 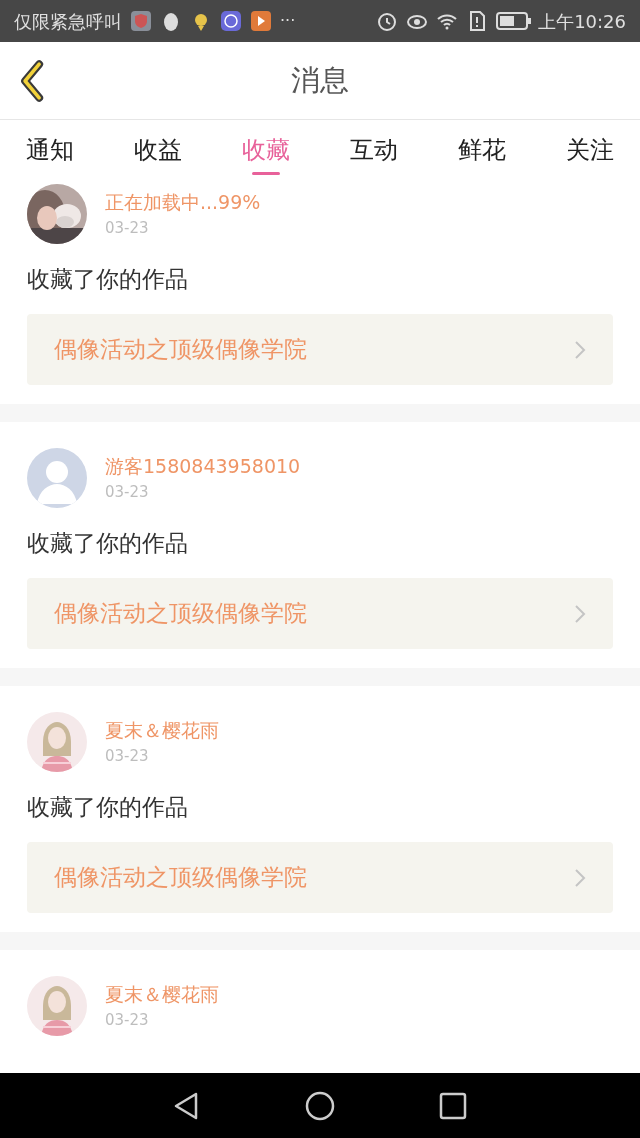 What do you see at coordinates (141, 21) in the screenshot?
I see `shield-app-icon` at bounding box center [141, 21].